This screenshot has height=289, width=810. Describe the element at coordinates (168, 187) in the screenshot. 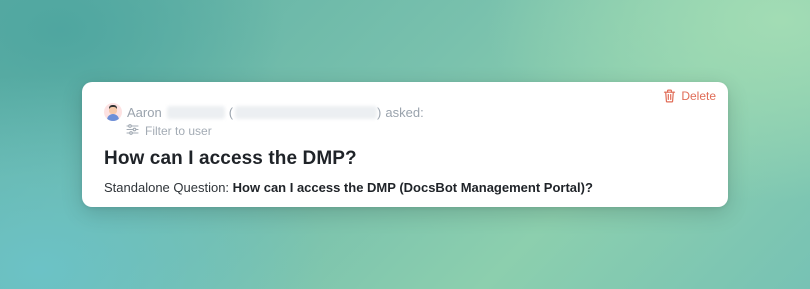

I see `standalone-label: Standalone Question:` at that location.